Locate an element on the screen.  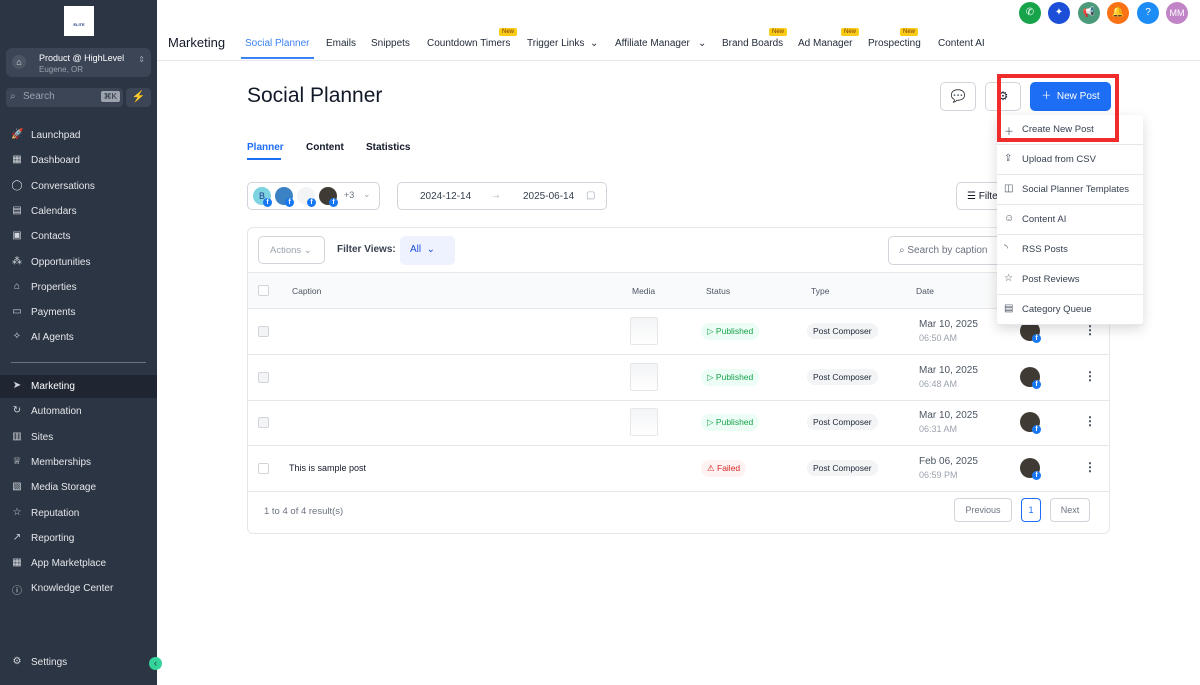
column-caption: Caption is located at coordinates (307, 291).